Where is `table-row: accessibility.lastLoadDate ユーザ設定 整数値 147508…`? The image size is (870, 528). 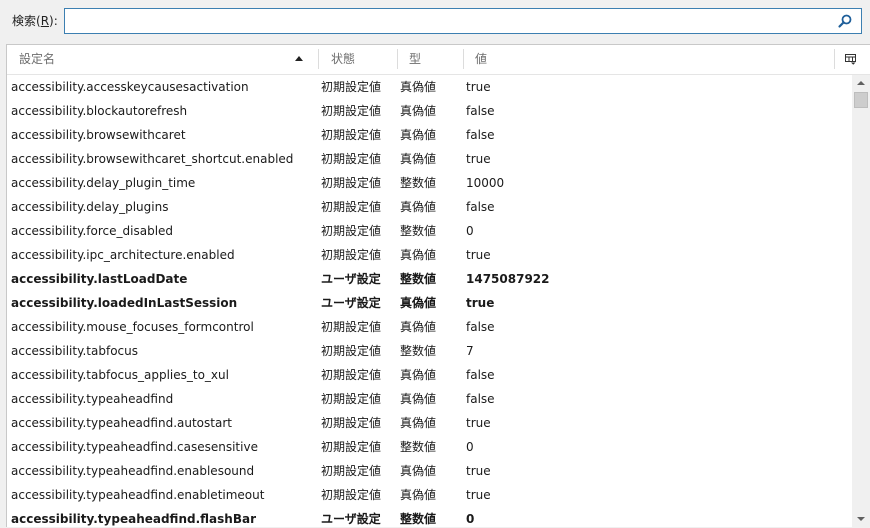
table-row: accessibility.lastLoadDate ユーザ設定 整数値 147508… is located at coordinates (429, 279).